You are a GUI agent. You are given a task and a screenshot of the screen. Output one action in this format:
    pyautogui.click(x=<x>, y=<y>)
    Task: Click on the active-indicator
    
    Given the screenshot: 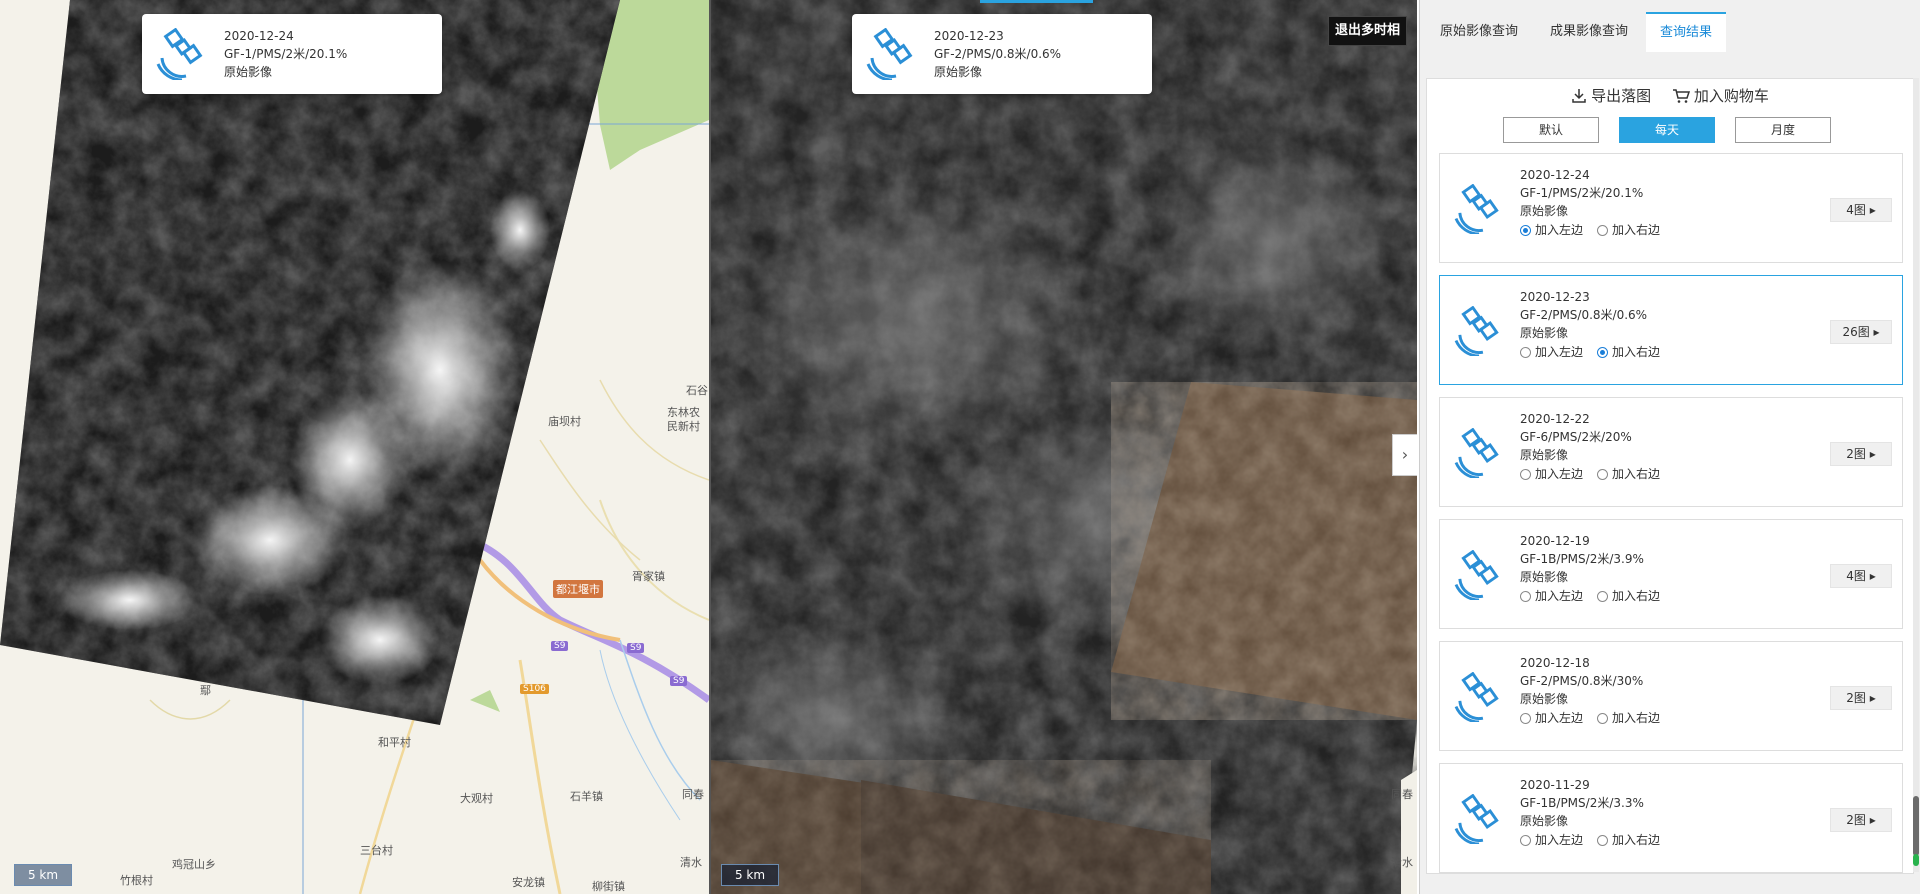 What is the action you would take?
    pyautogui.click(x=1036, y=1)
    